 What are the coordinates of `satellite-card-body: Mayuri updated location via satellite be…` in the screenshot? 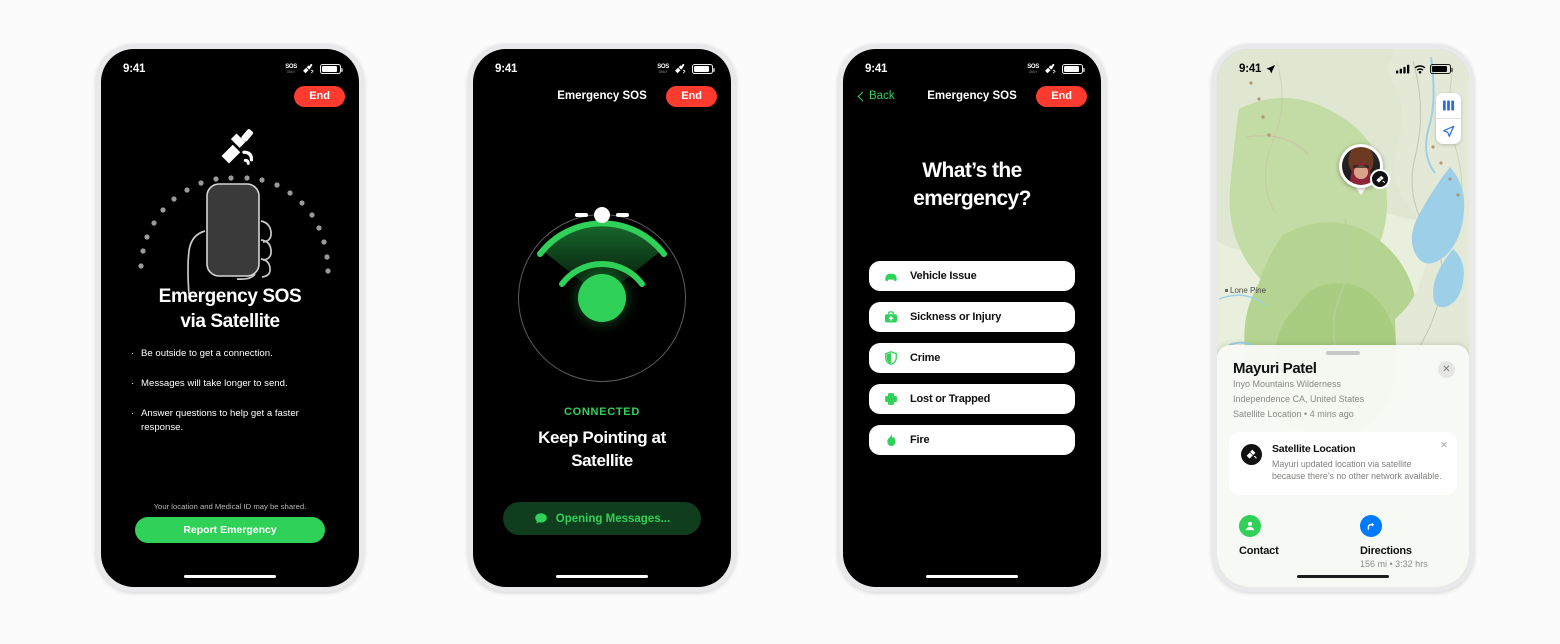 It's located at (1357, 470).